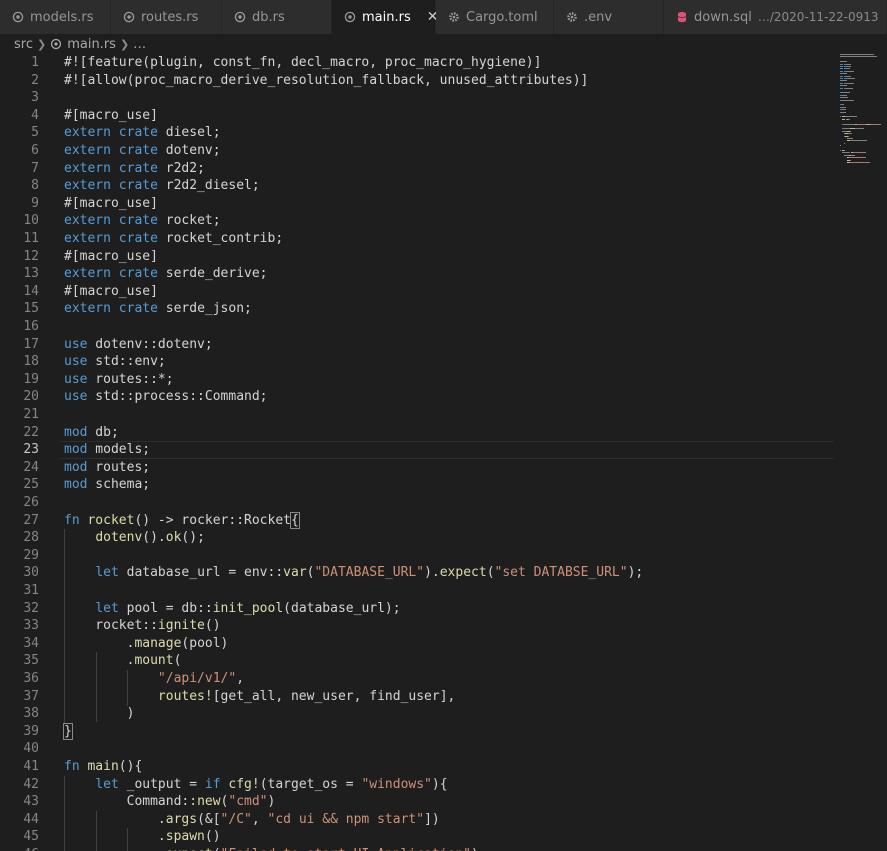 The height and width of the screenshot is (851, 887). Describe the element at coordinates (432, 573) in the screenshot. I see `code-token: ).` at that location.